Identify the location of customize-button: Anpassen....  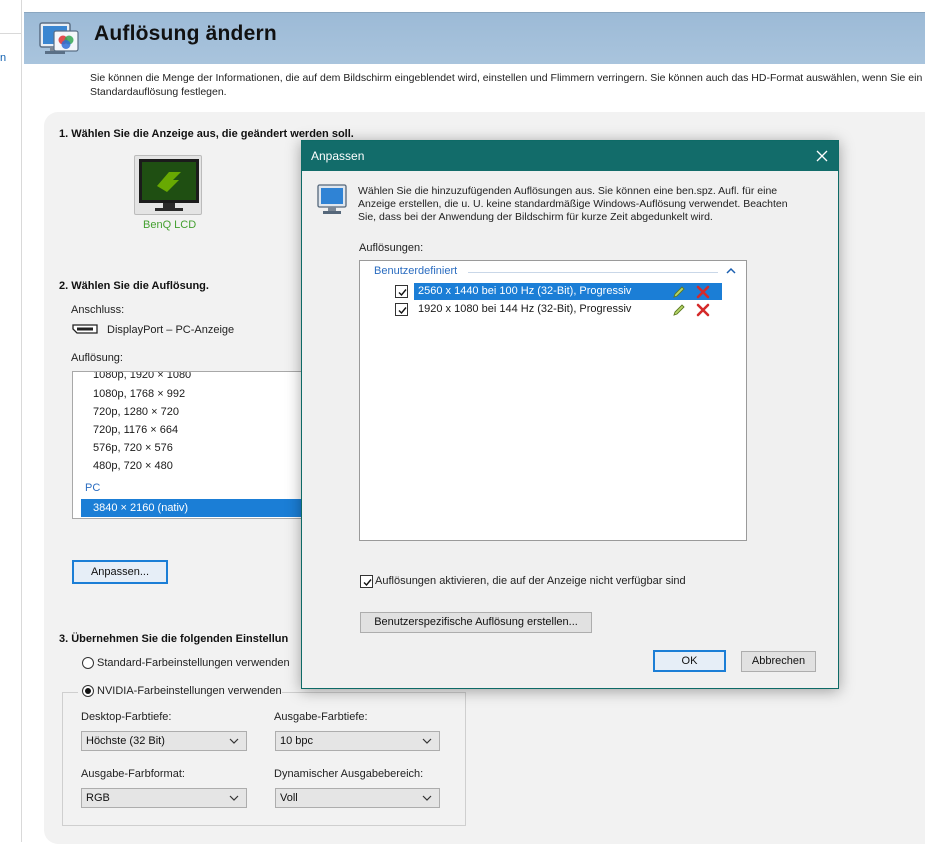
(120, 572).